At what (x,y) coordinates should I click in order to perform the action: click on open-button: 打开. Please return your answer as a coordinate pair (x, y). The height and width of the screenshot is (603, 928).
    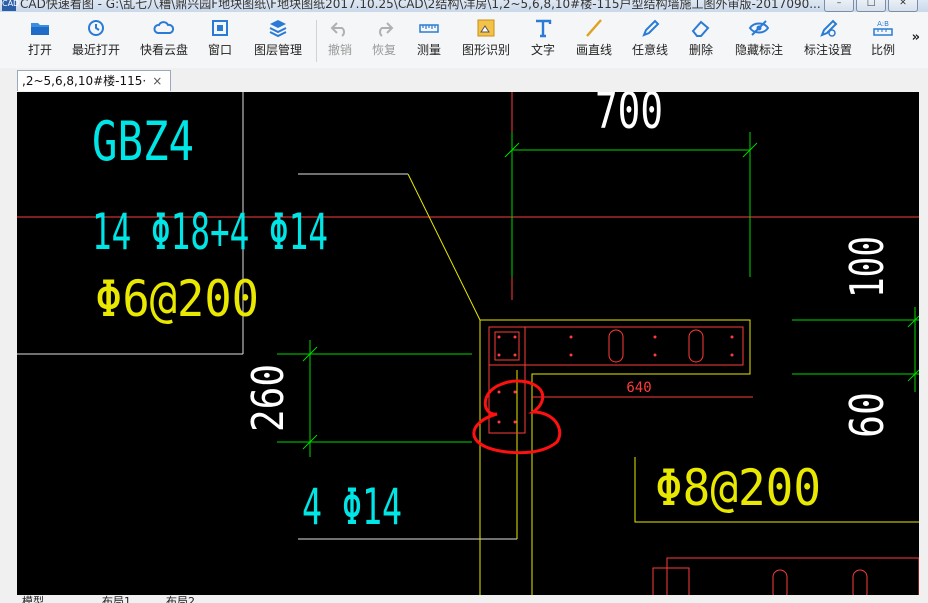
    Looking at the image, I should click on (40, 42).